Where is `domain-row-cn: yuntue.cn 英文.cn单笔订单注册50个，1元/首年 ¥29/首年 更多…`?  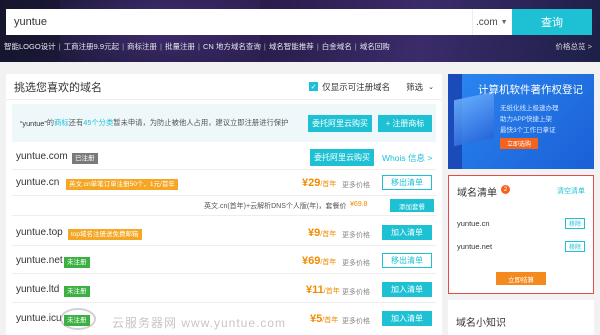
domain-row-cn: yuntue.cn 英文.cn单笔订单注册50个，1元/首年 ¥29/首年 更多… is located at coordinates (224, 183).